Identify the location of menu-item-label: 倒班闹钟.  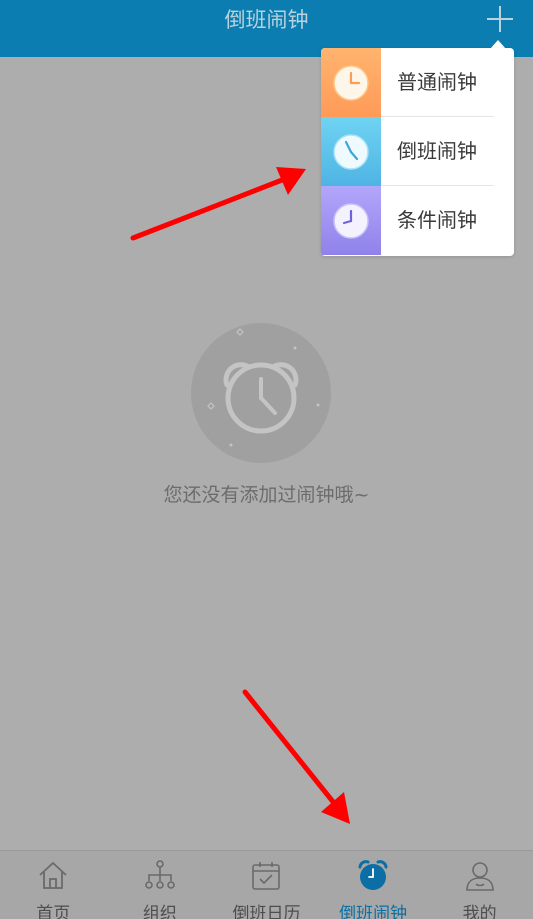
(437, 151).